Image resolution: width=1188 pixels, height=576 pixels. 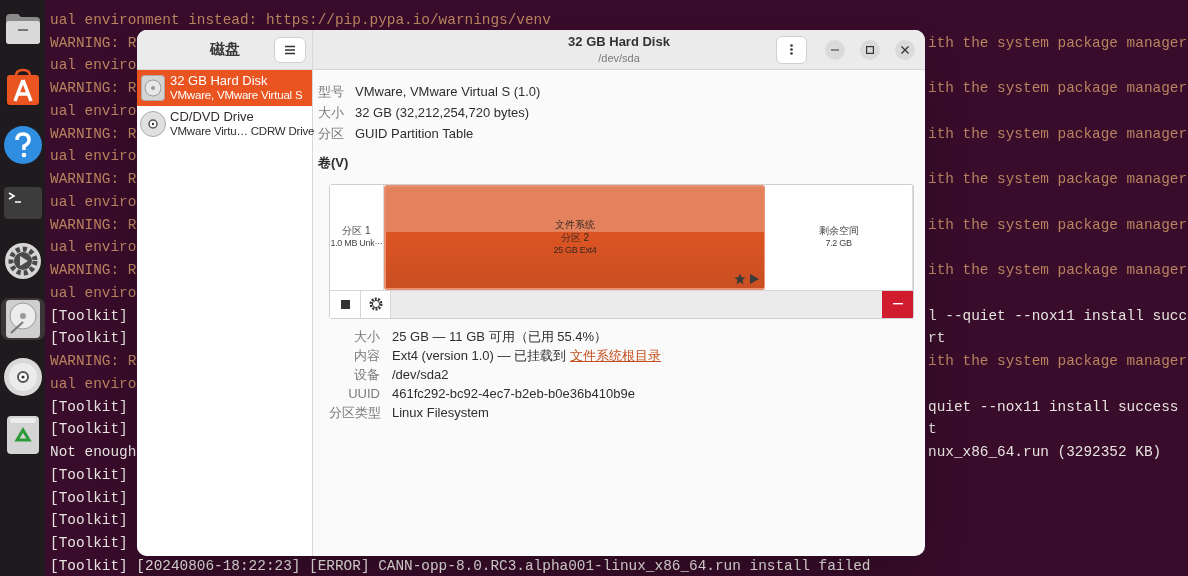 What do you see at coordinates (356, 243) in the screenshot?
I see `segment-label: 1.0 MB Unk···` at bounding box center [356, 243].